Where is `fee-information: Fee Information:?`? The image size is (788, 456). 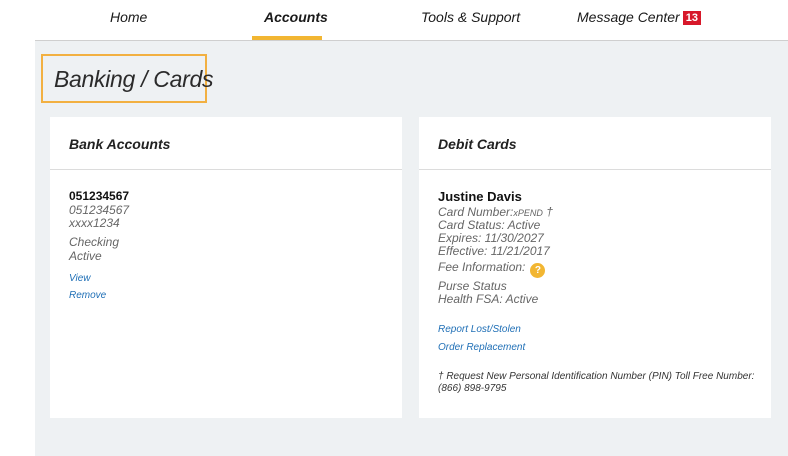
fee-information: Fee Information:? is located at coordinates (492, 269).